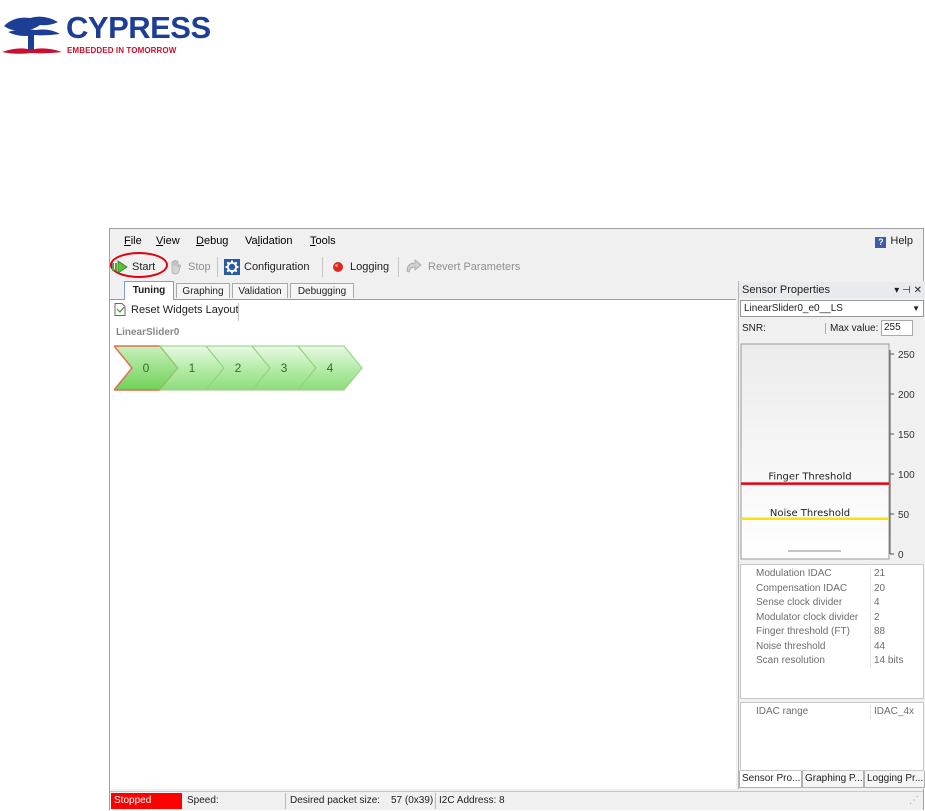  I want to click on property-row: Sense clock divider 4, so click(832, 603).